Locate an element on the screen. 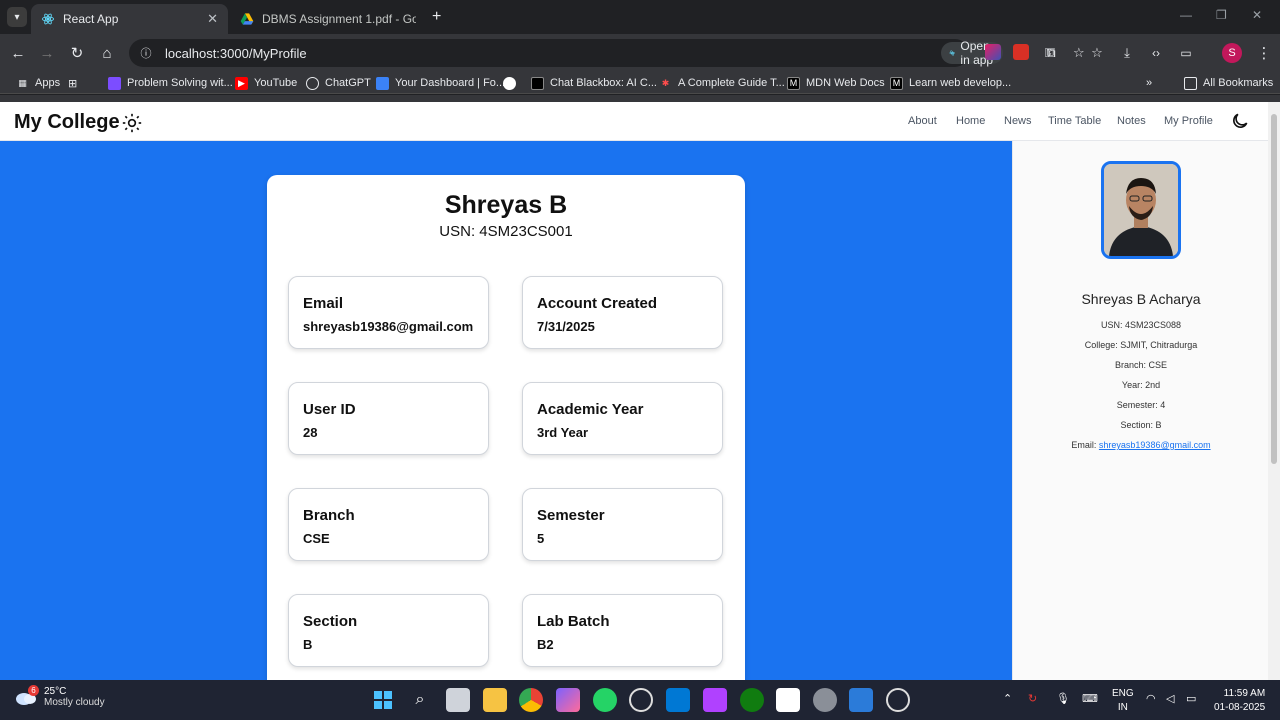  field-value: 3rd Year is located at coordinates (563, 432).